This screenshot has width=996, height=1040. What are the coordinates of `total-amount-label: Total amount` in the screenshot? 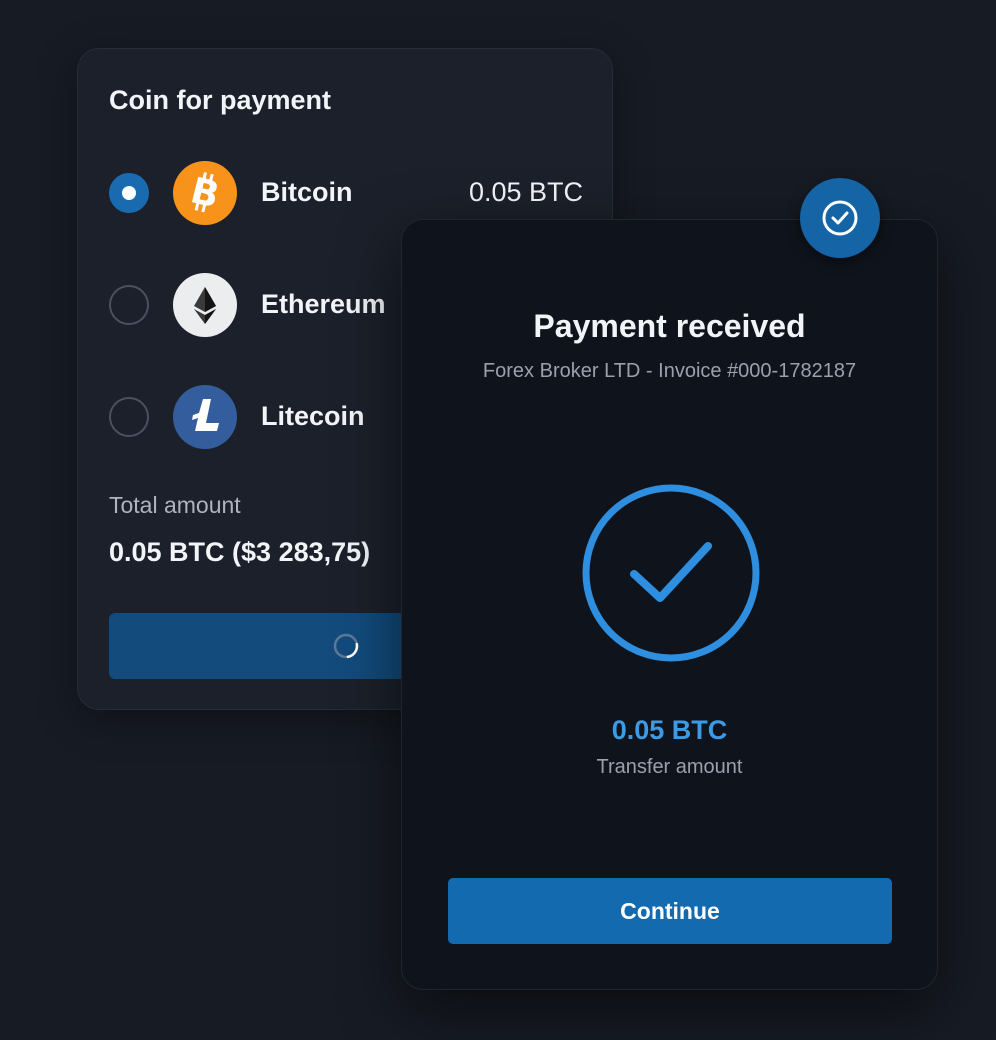 It's located at (175, 505).